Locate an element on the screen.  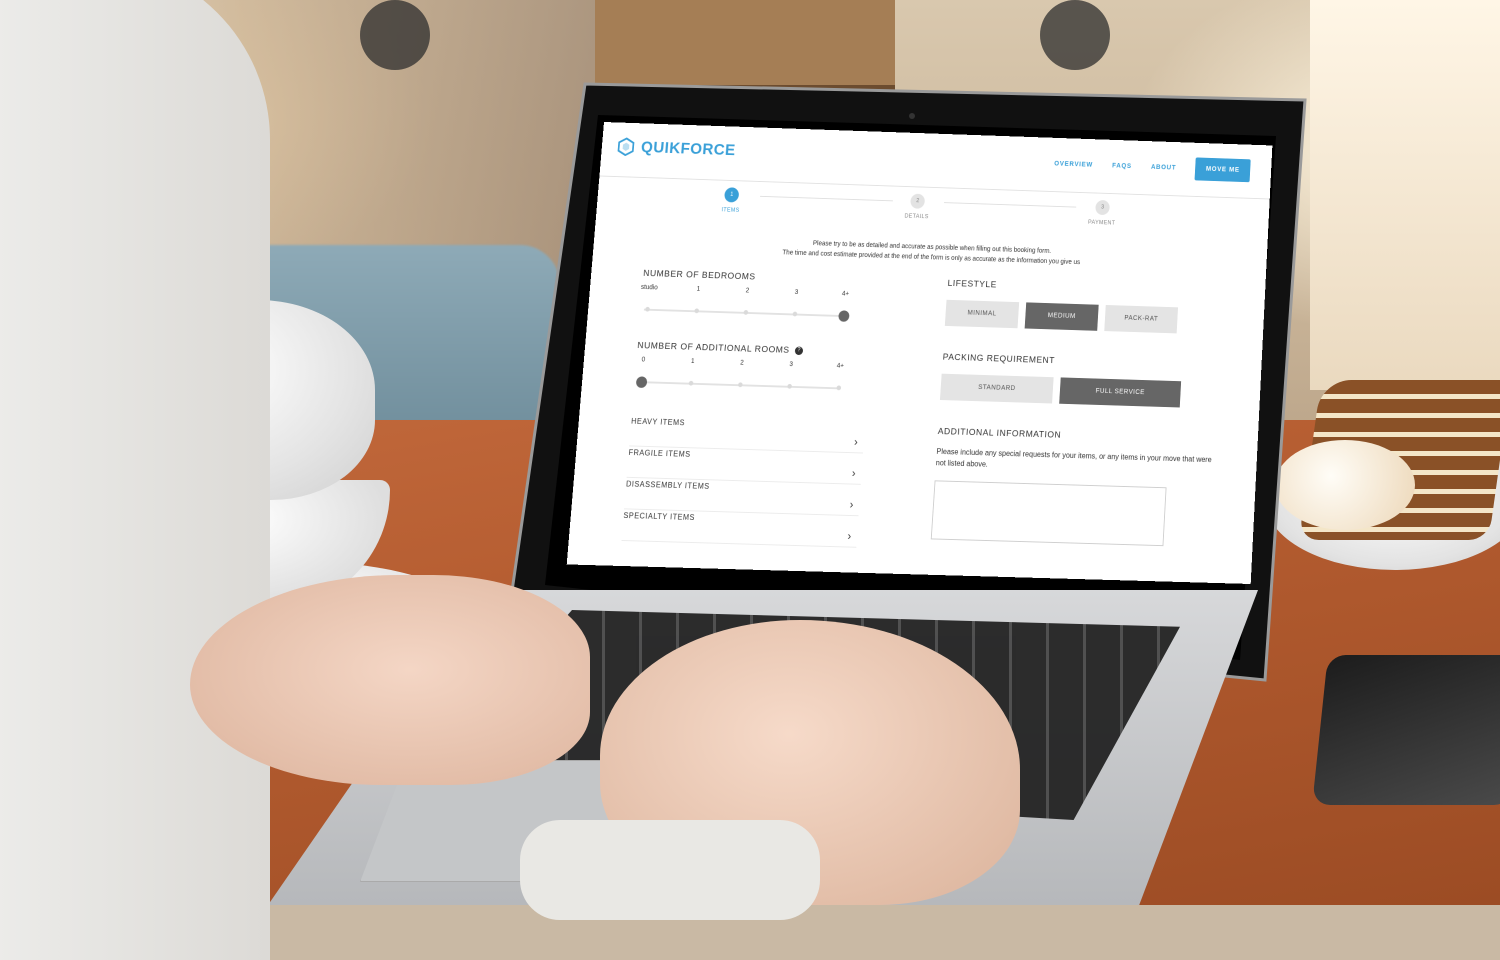
step-payment: 3 PAYMENT is located at coordinates (1102, 213).